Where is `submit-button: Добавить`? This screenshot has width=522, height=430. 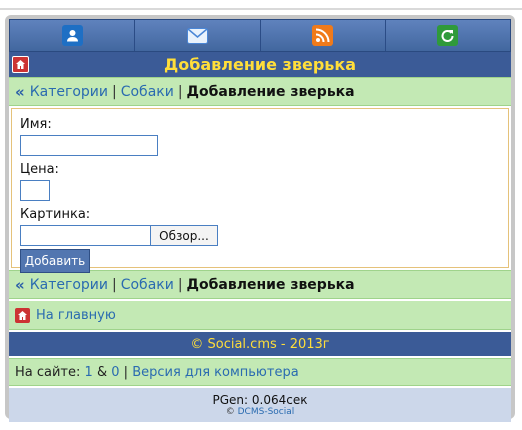 submit-button: Добавить is located at coordinates (55, 261).